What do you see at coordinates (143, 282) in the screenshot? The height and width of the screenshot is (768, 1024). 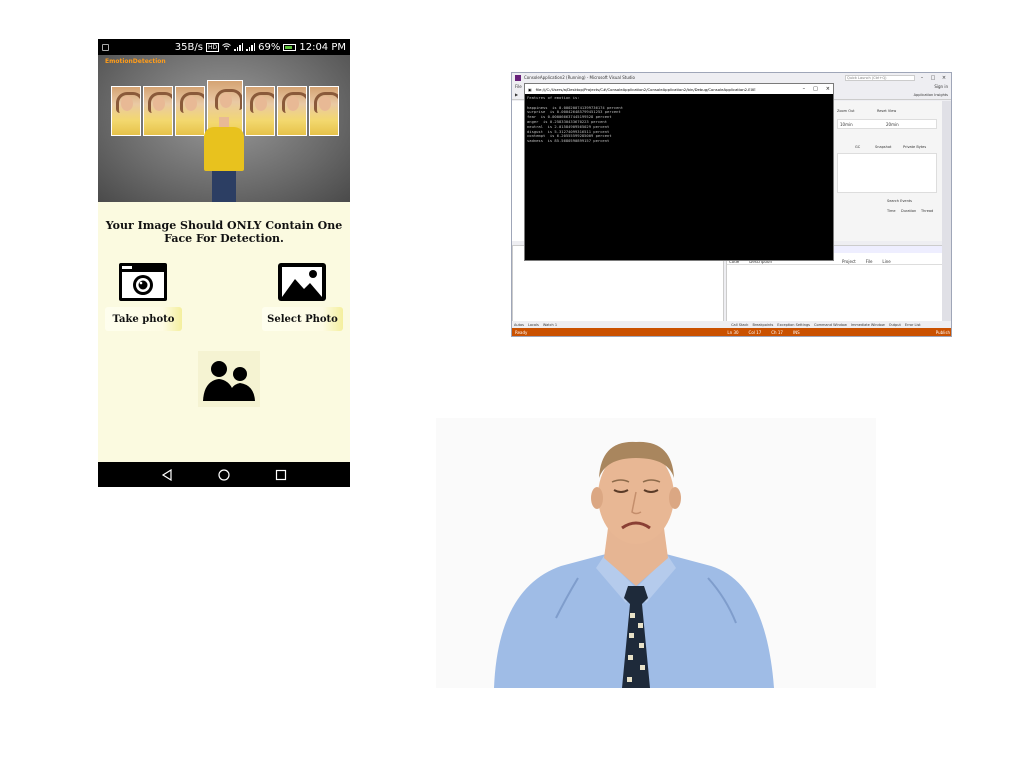 I see `camera-icon` at bounding box center [143, 282].